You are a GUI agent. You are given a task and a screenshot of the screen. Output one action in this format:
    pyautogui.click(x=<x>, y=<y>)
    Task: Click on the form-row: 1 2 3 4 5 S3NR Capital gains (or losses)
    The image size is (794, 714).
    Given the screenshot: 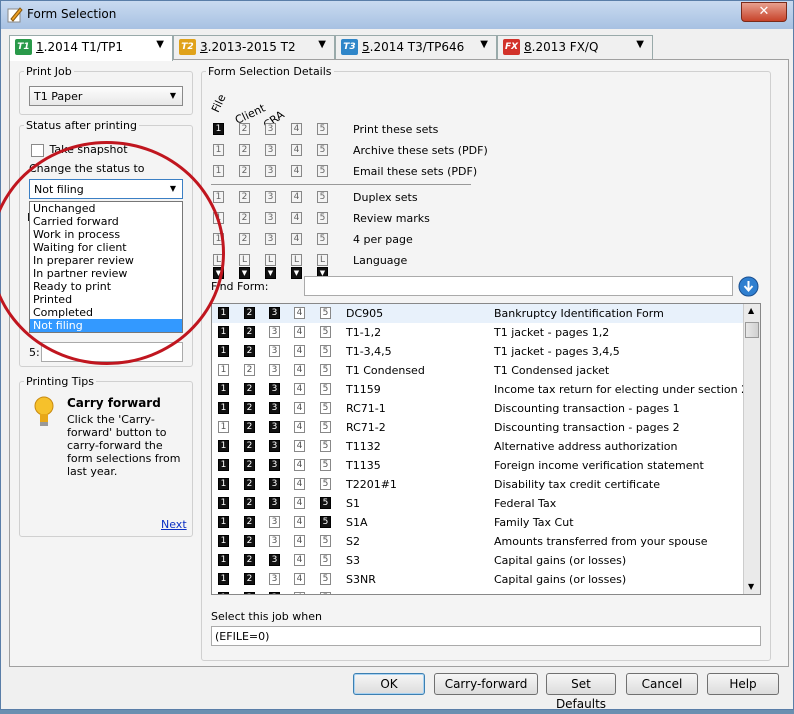 What is the action you would take?
    pyautogui.click(x=477, y=579)
    